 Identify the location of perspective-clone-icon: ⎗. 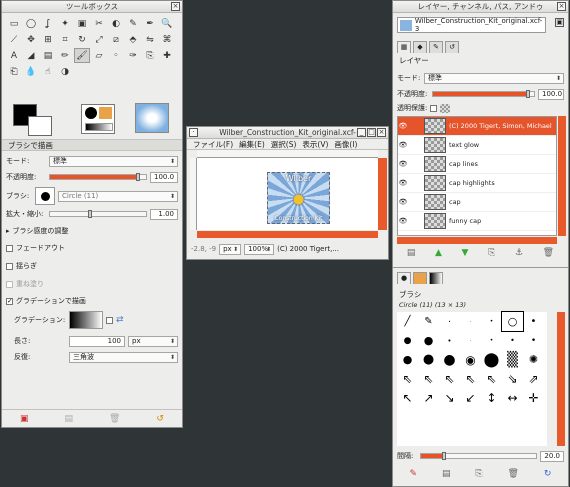
(14, 71).